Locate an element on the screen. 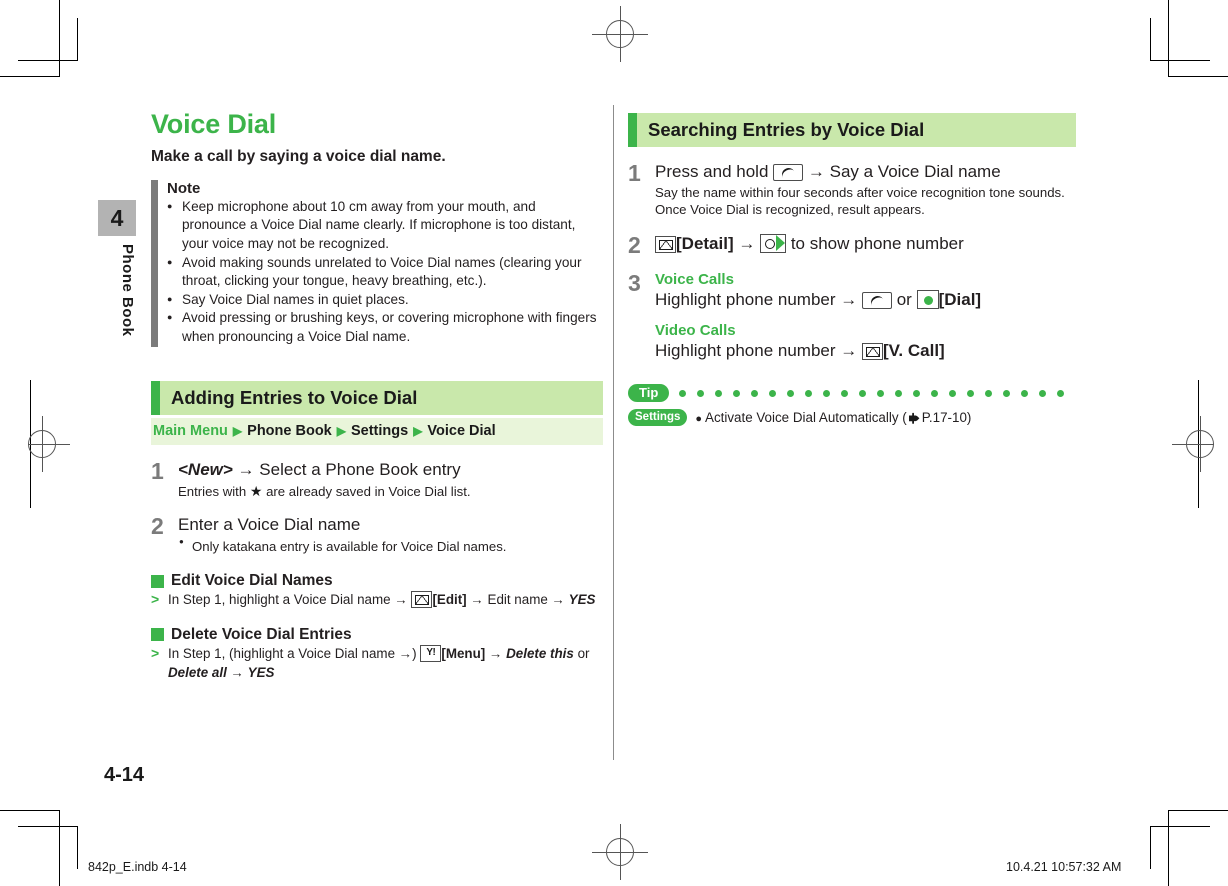 The image size is (1228, 886). step-1-action: Select a Phone Book entry is located at coordinates (360, 469).